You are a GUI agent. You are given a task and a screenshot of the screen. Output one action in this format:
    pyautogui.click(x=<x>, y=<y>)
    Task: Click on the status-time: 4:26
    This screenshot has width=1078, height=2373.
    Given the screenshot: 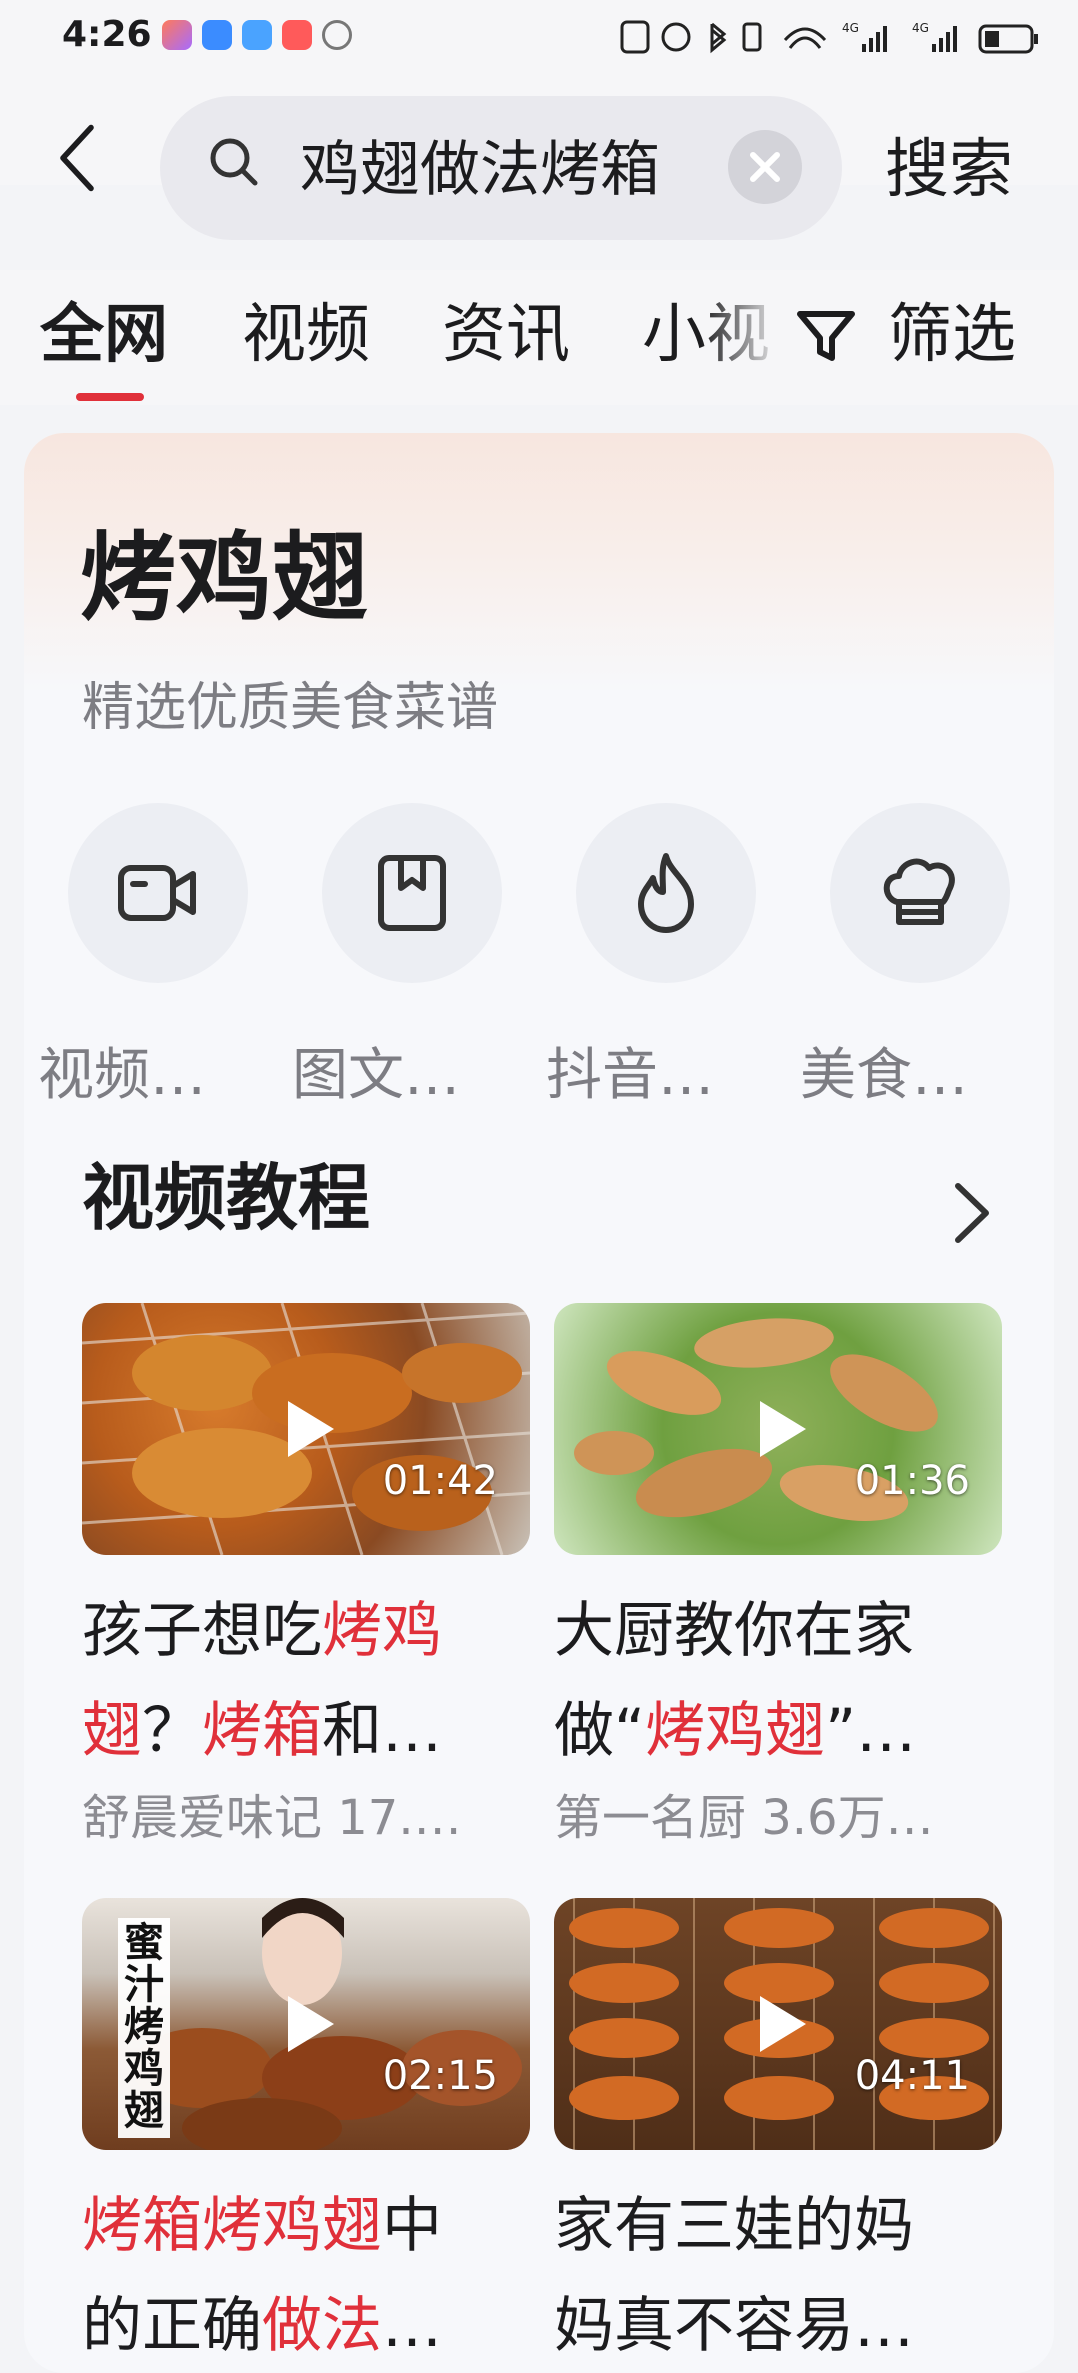 What is the action you would take?
    pyautogui.click(x=107, y=34)
    